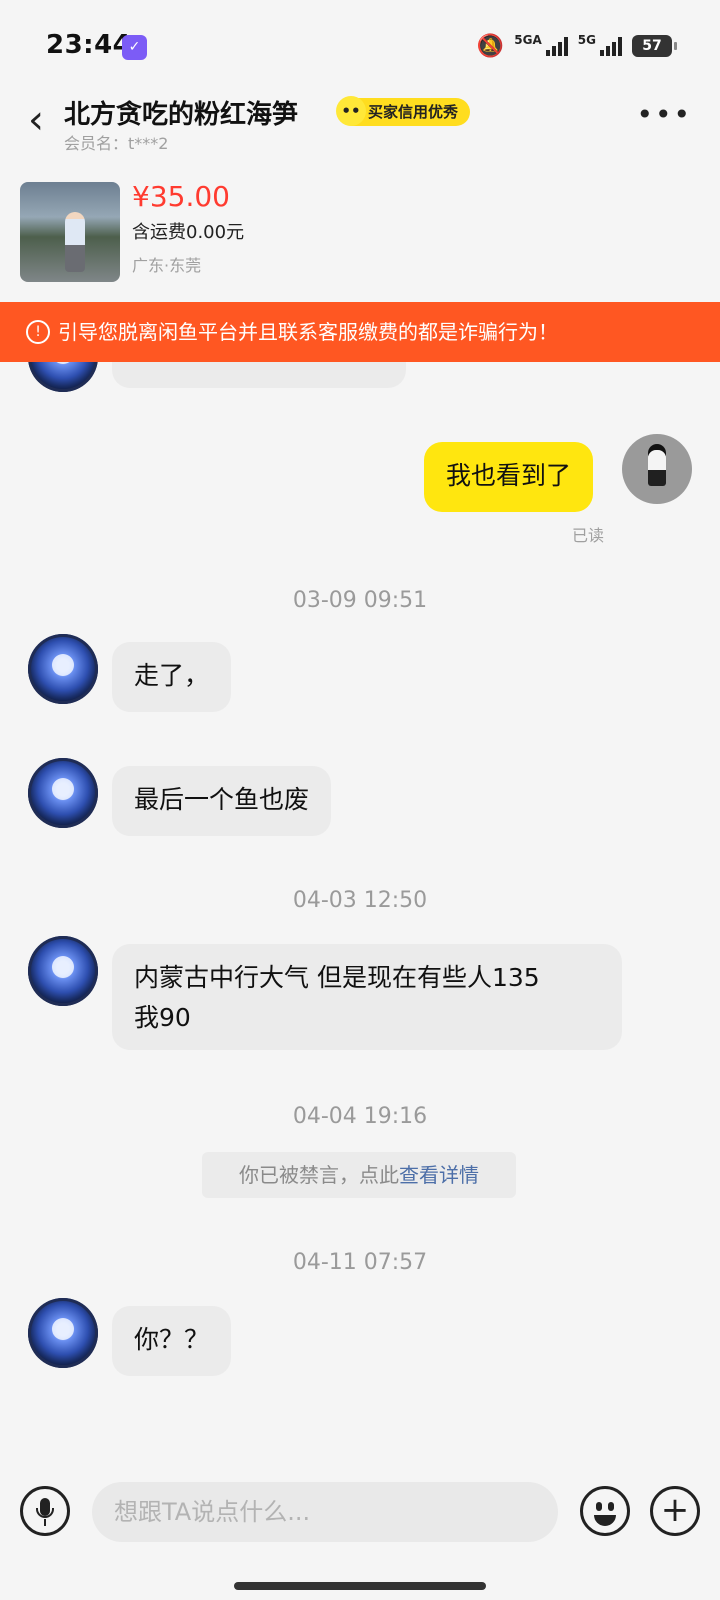 The image size is (720, 1600). What do you see at coordinates (664, 114) in the screenshot?
I see `more-icon: •••` at bounding box center [664, 114].